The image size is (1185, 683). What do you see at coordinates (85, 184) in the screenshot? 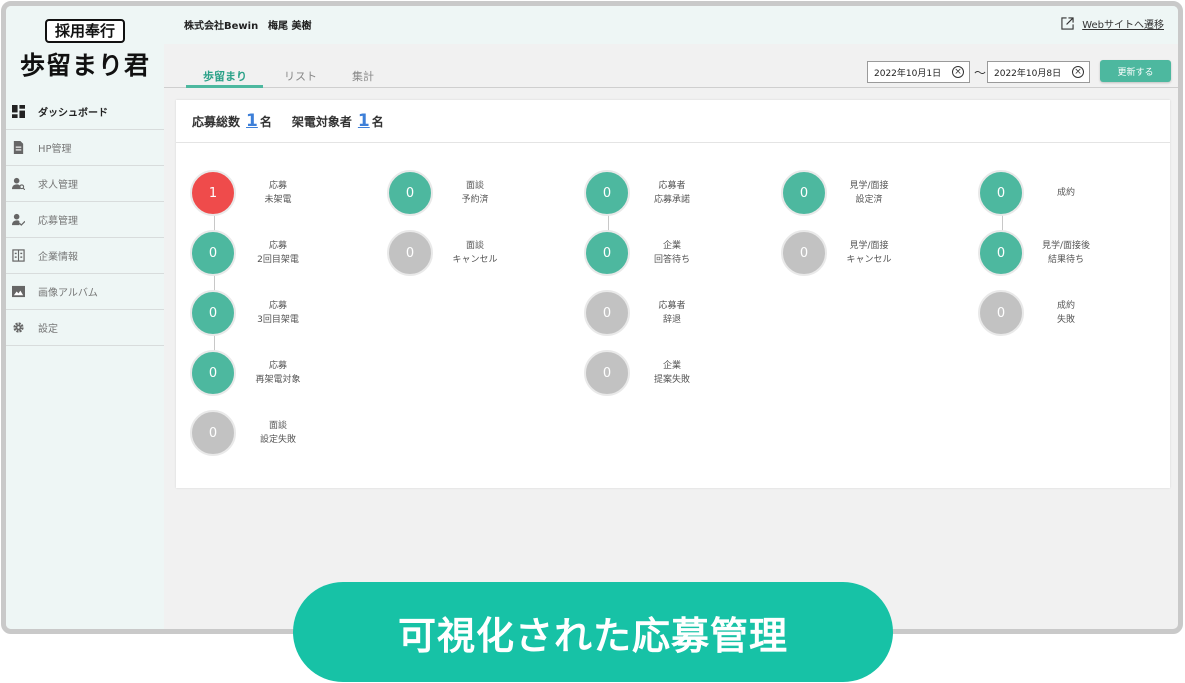
I see `sidebar-item-jobs: 求人管理` at bounding box center [85, 184].